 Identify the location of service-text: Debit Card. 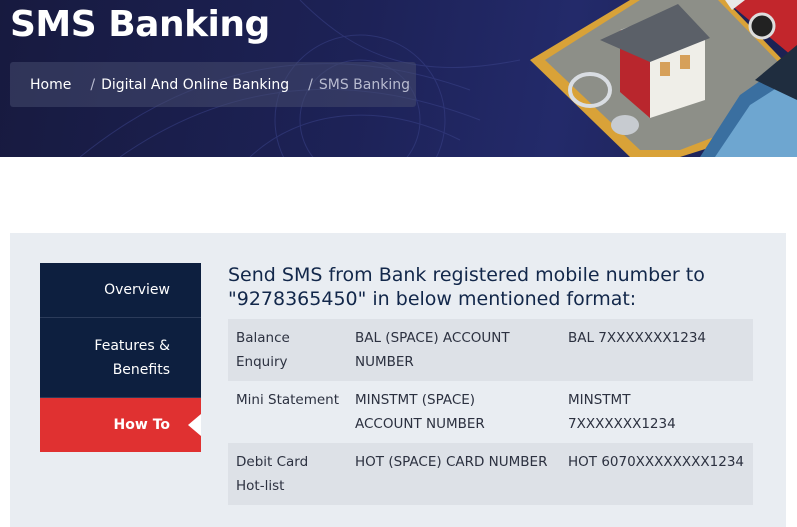
(272, 462).